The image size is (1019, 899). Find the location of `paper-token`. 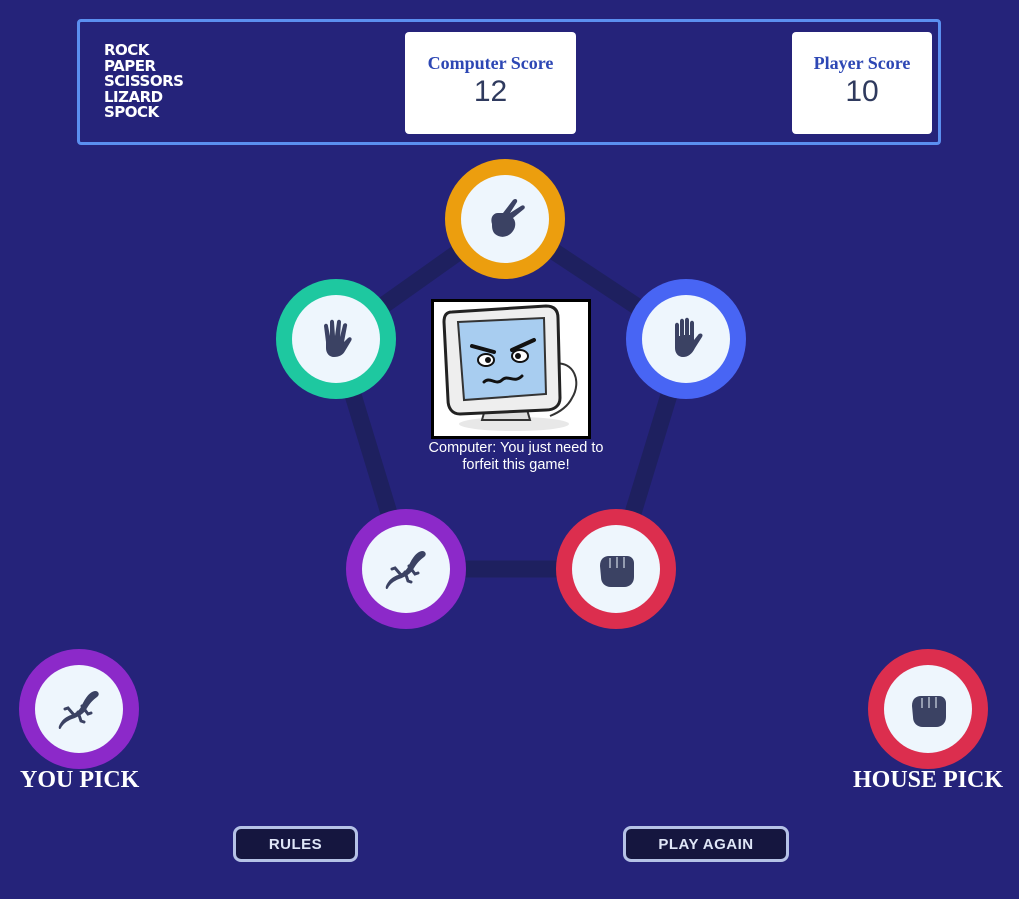

paper-token is located at coordinates (686, 339).